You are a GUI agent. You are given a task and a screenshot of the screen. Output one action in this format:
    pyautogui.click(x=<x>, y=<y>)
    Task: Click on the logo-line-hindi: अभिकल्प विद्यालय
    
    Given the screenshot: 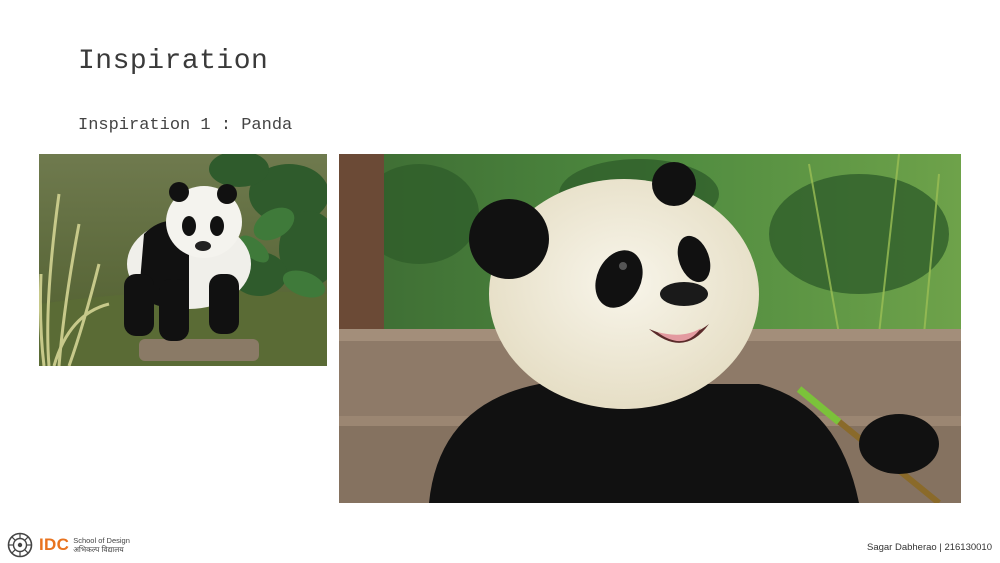 What is the action you would take?
    pyautogui.click(x=98, y=549)
    